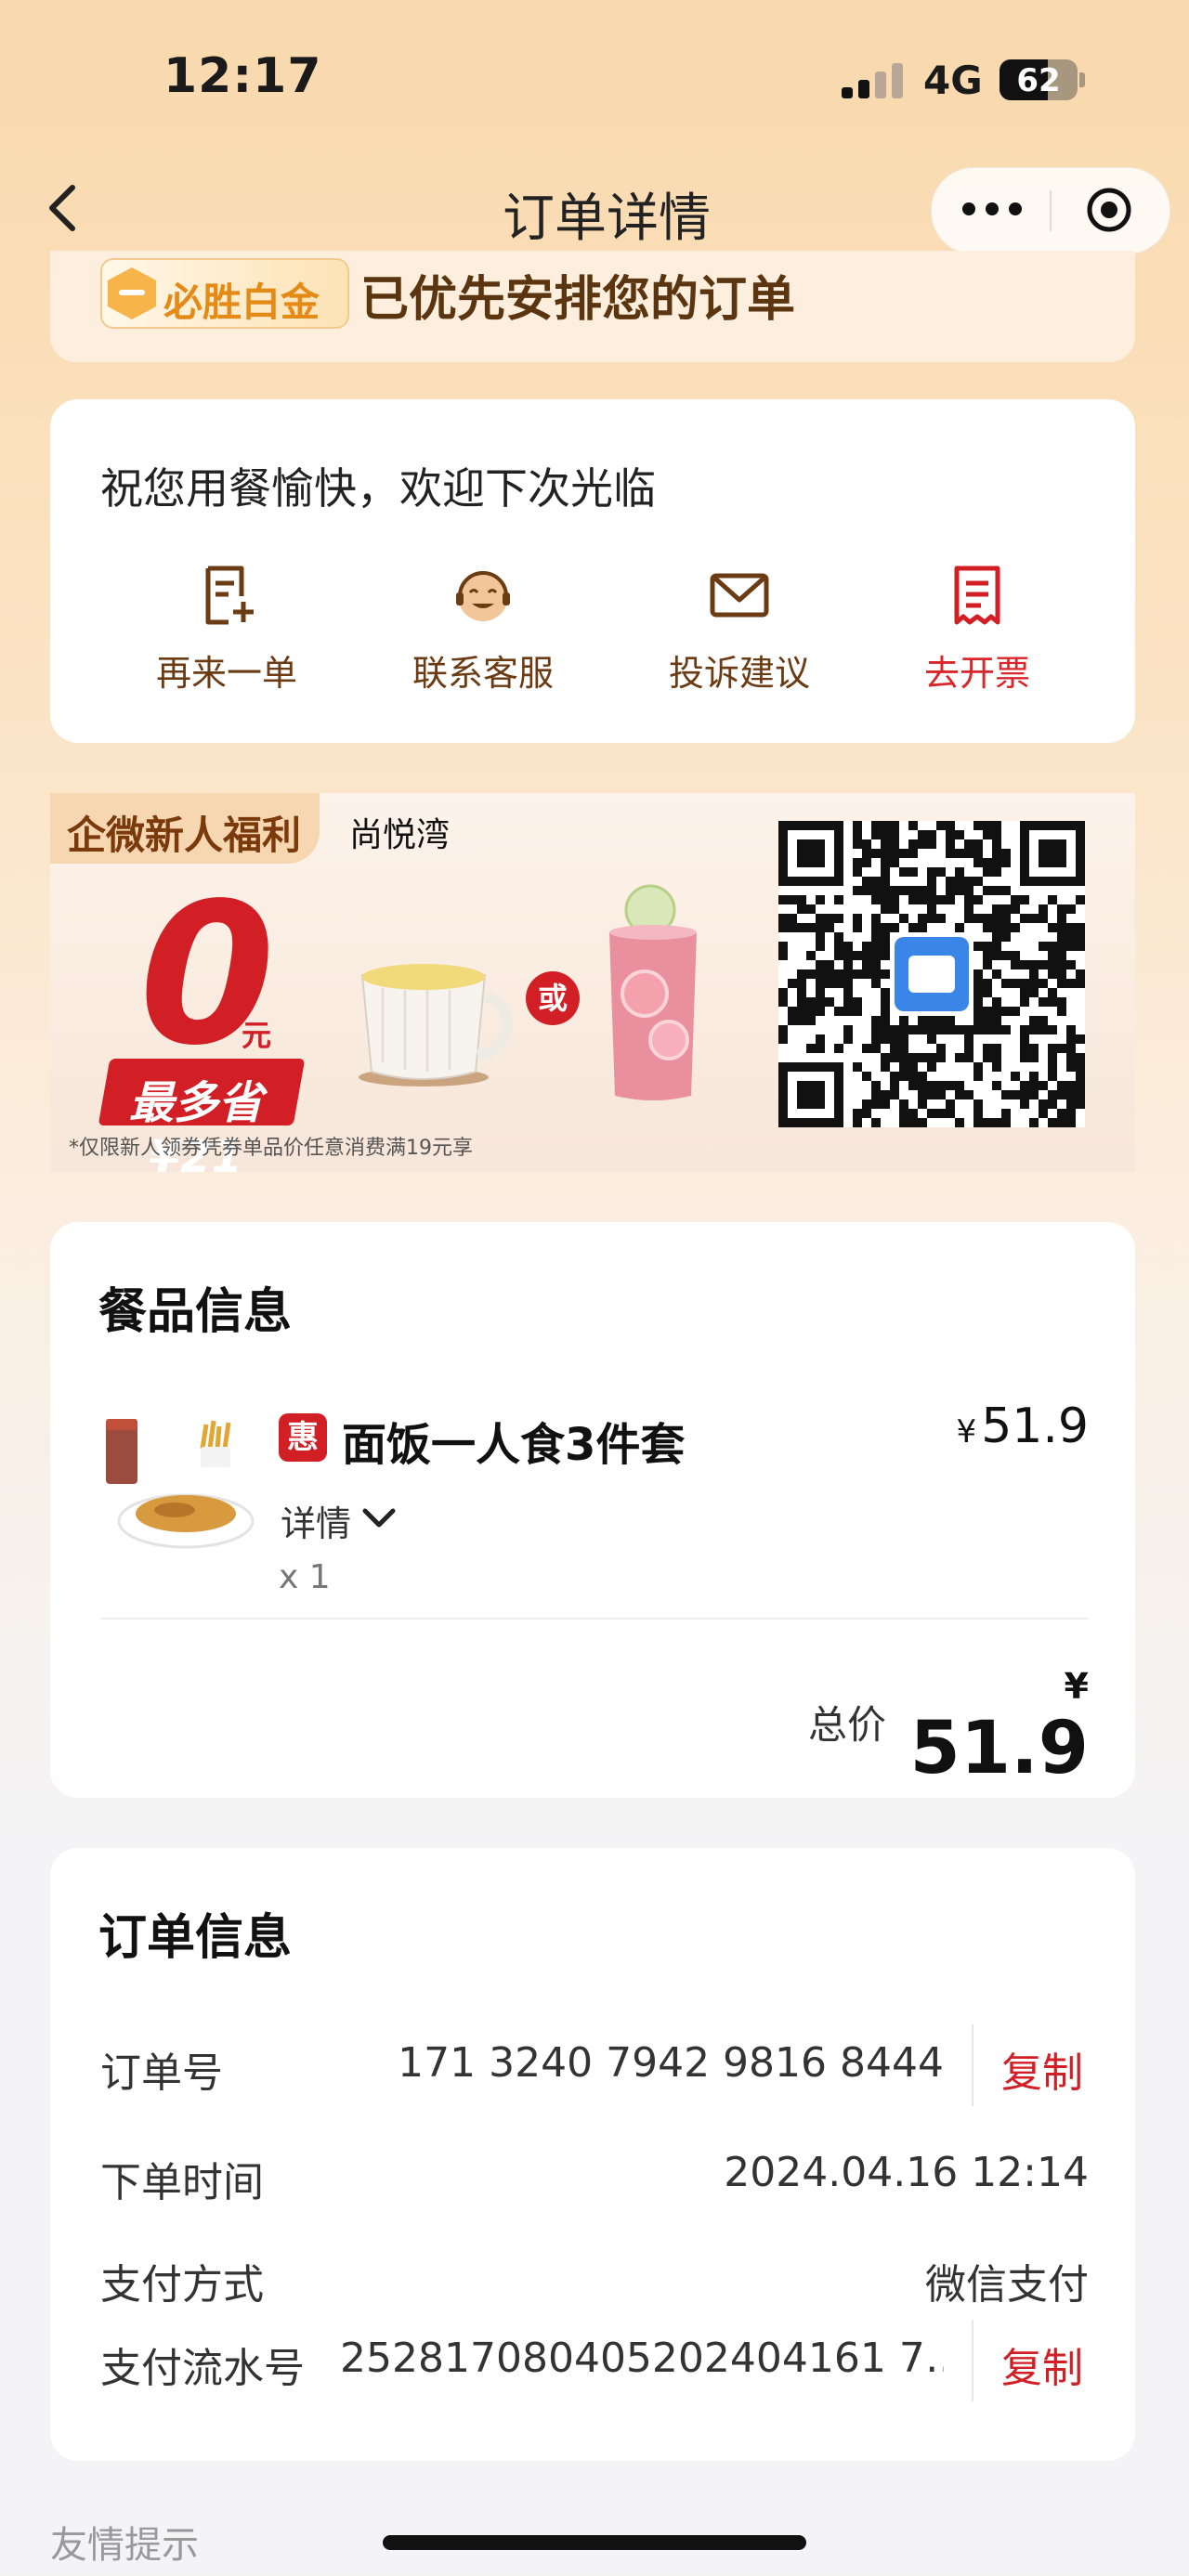 This screenshot has width=1189, height=2576. What do you see at coordinates (202, 2369) in the screenshot?
I see `transaction-id-label: 支付流水号` at bounding box center [202, 2369].